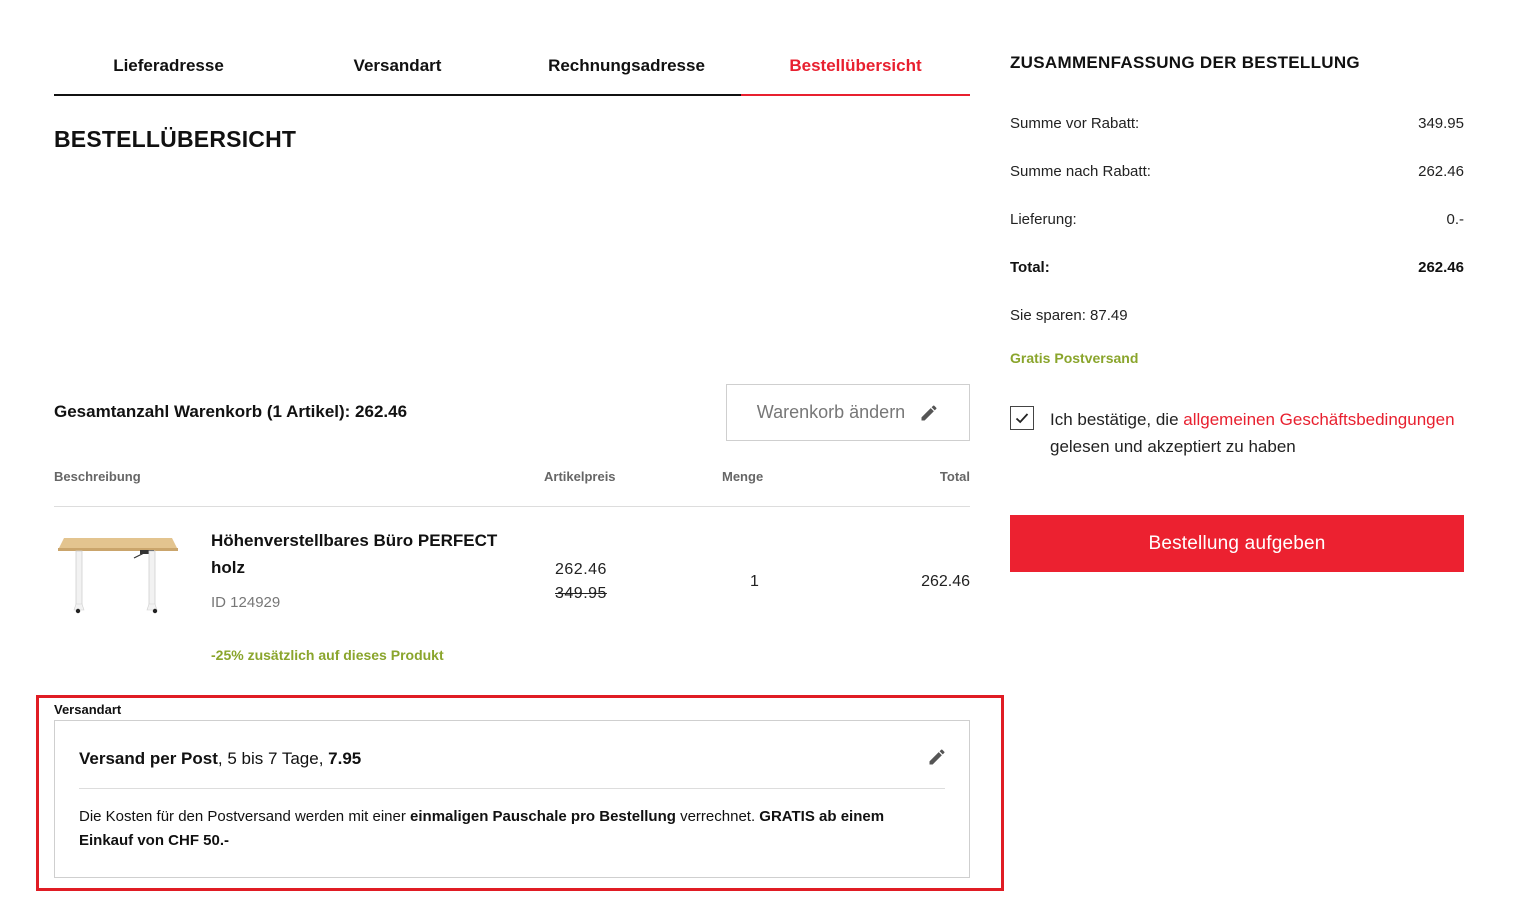 The width and height of the screenshot is (1513, 901). I want to click on product-discount: -25% zusätzlich auf dieses Produkt, so click(327, 655).